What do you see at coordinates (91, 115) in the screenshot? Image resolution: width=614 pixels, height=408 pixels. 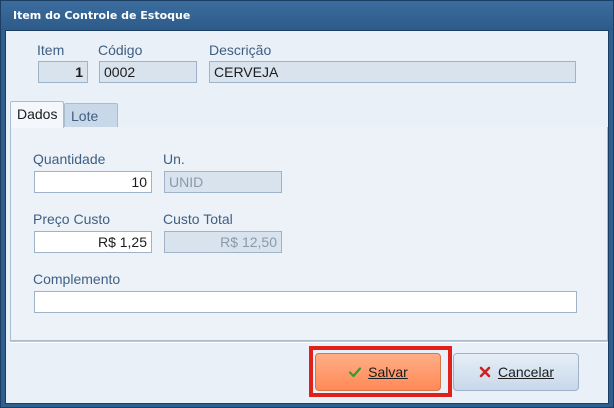 I see `tab-lote: Lote` at bounding box center [91, 115].